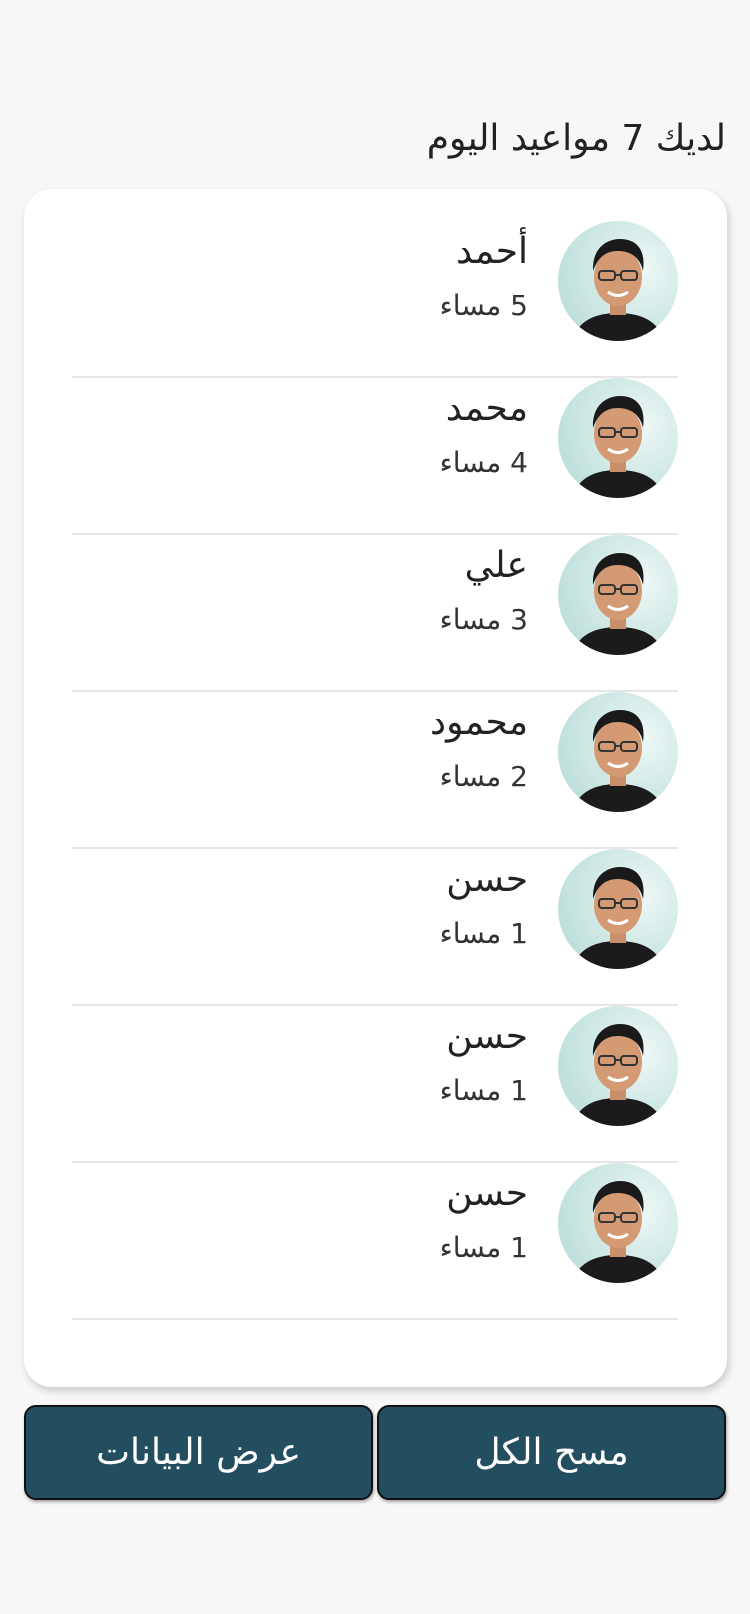 The height and width of the screenshot is (1614, 750). I want to click on list-item: محمد 4 مساء, so click(375, 456).